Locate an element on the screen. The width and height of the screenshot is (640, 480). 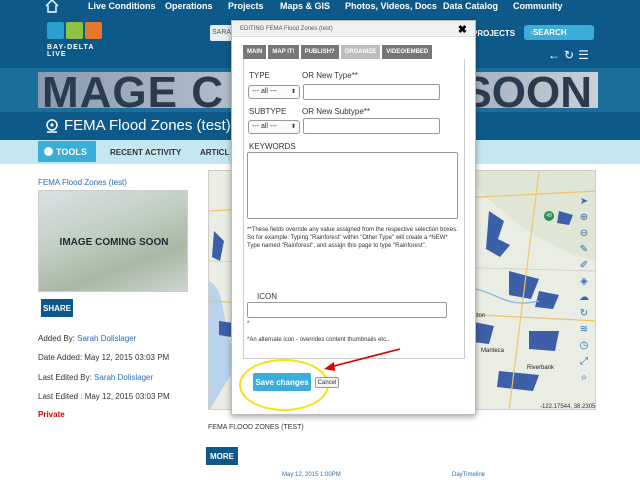
share-button: SHARE is located at coordinates (57, 308).